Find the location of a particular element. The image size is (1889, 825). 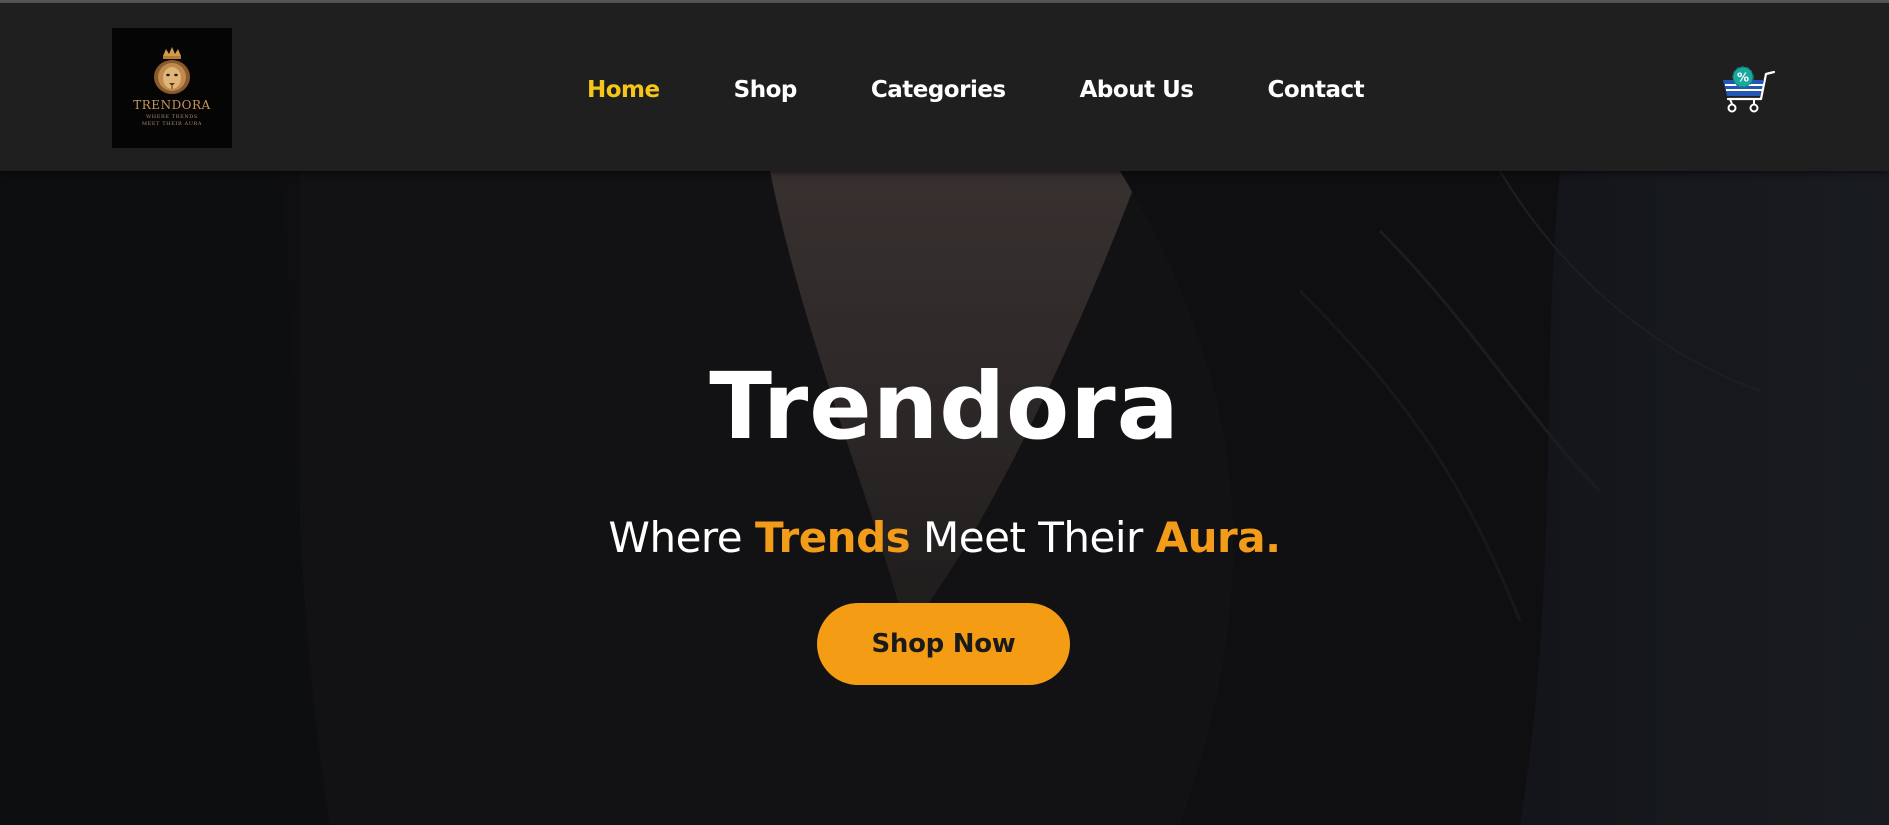

shopping-cart-discount-icon: % is located at coordinates (1749, 89).